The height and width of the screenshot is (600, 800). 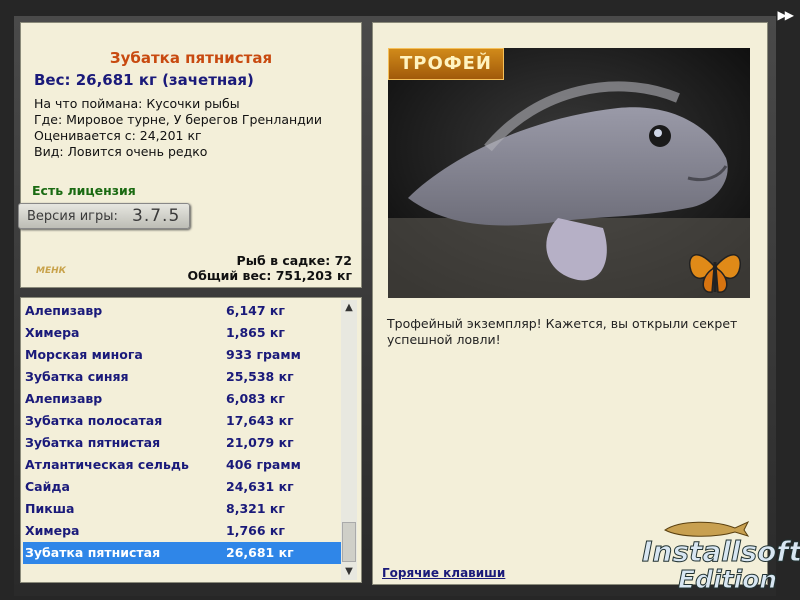 I want to click on catch-fish-name: Атлантическая сельдь, so click(x=107, y=464).